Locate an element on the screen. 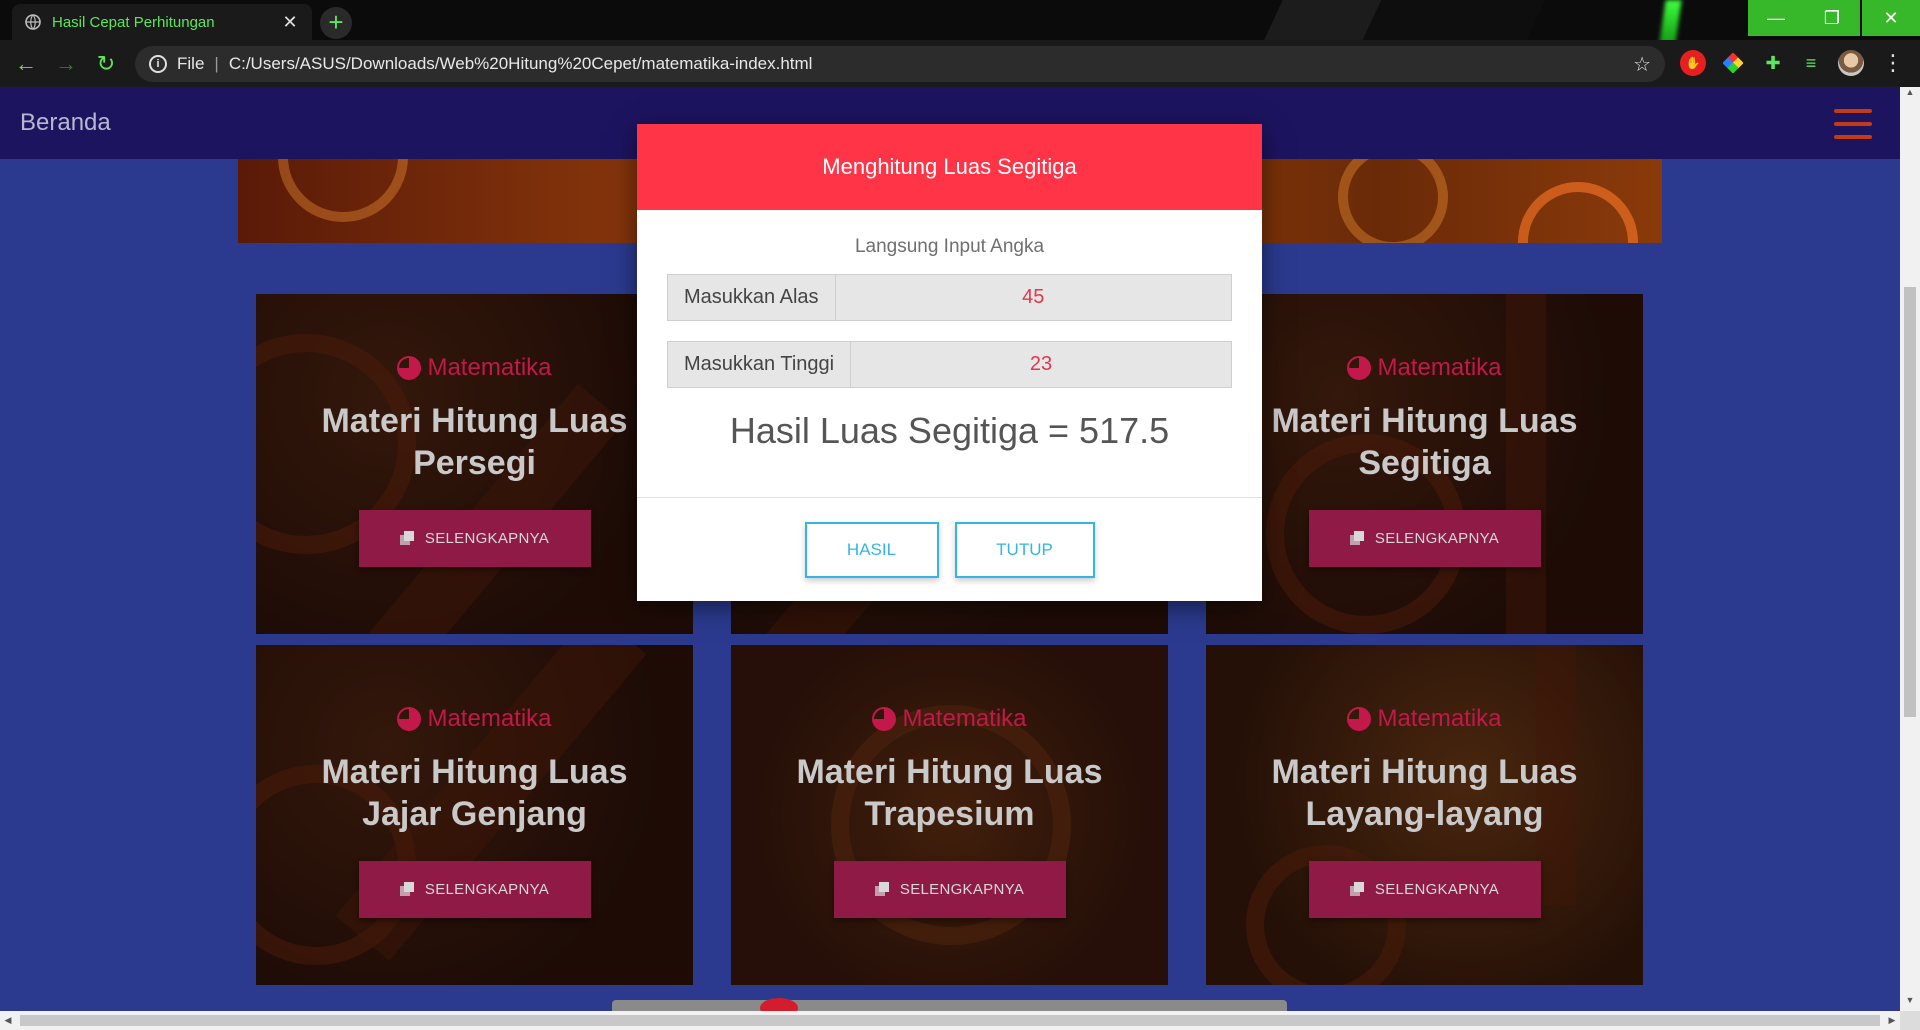  vertical-scrollbar: ▲ ▼ is located at coordinates (1910, 549).